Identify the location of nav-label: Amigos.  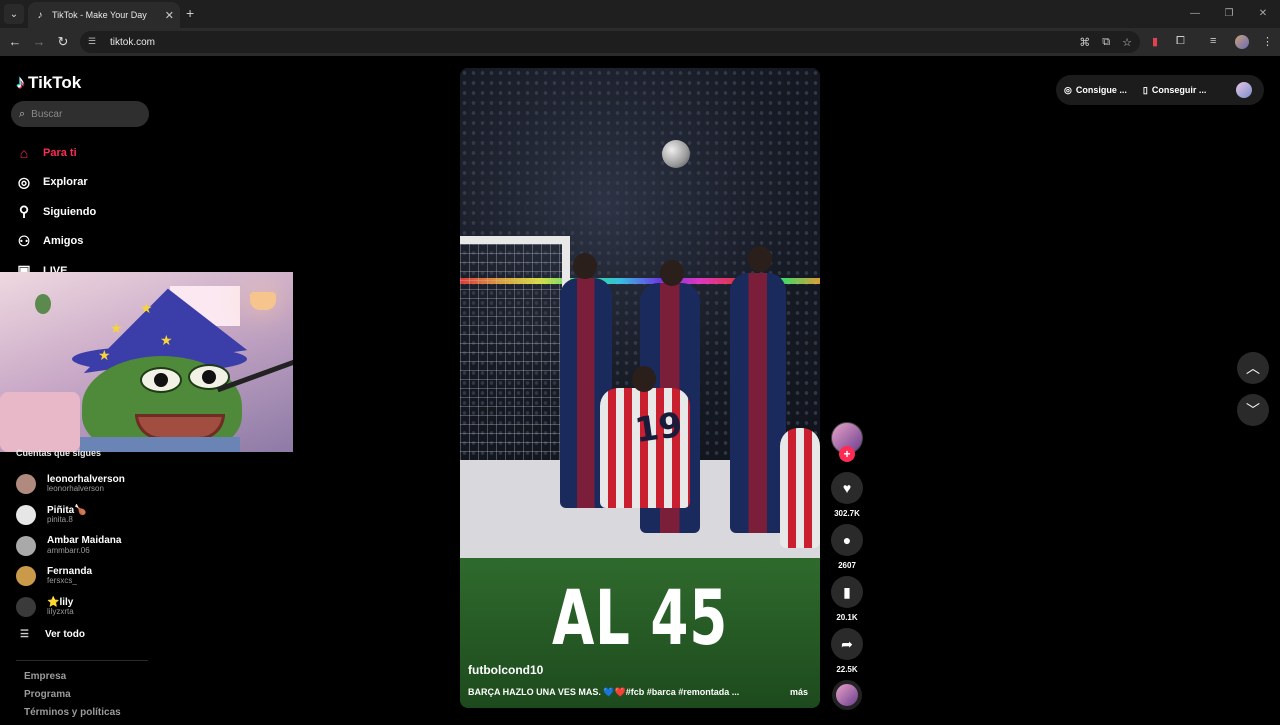
(63, 241).